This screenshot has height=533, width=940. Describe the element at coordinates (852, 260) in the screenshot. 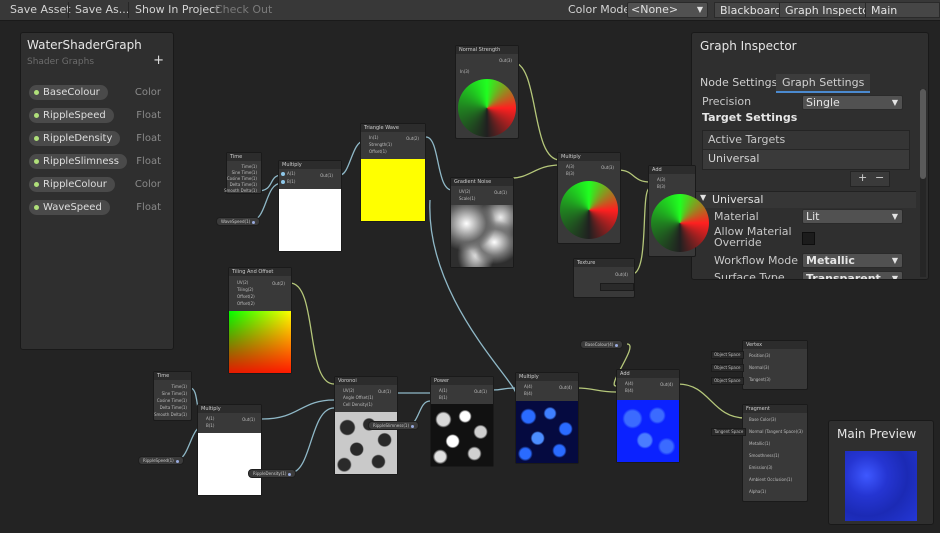

I see `workflow-mode-dropdown: Metallic ▼` at that location.